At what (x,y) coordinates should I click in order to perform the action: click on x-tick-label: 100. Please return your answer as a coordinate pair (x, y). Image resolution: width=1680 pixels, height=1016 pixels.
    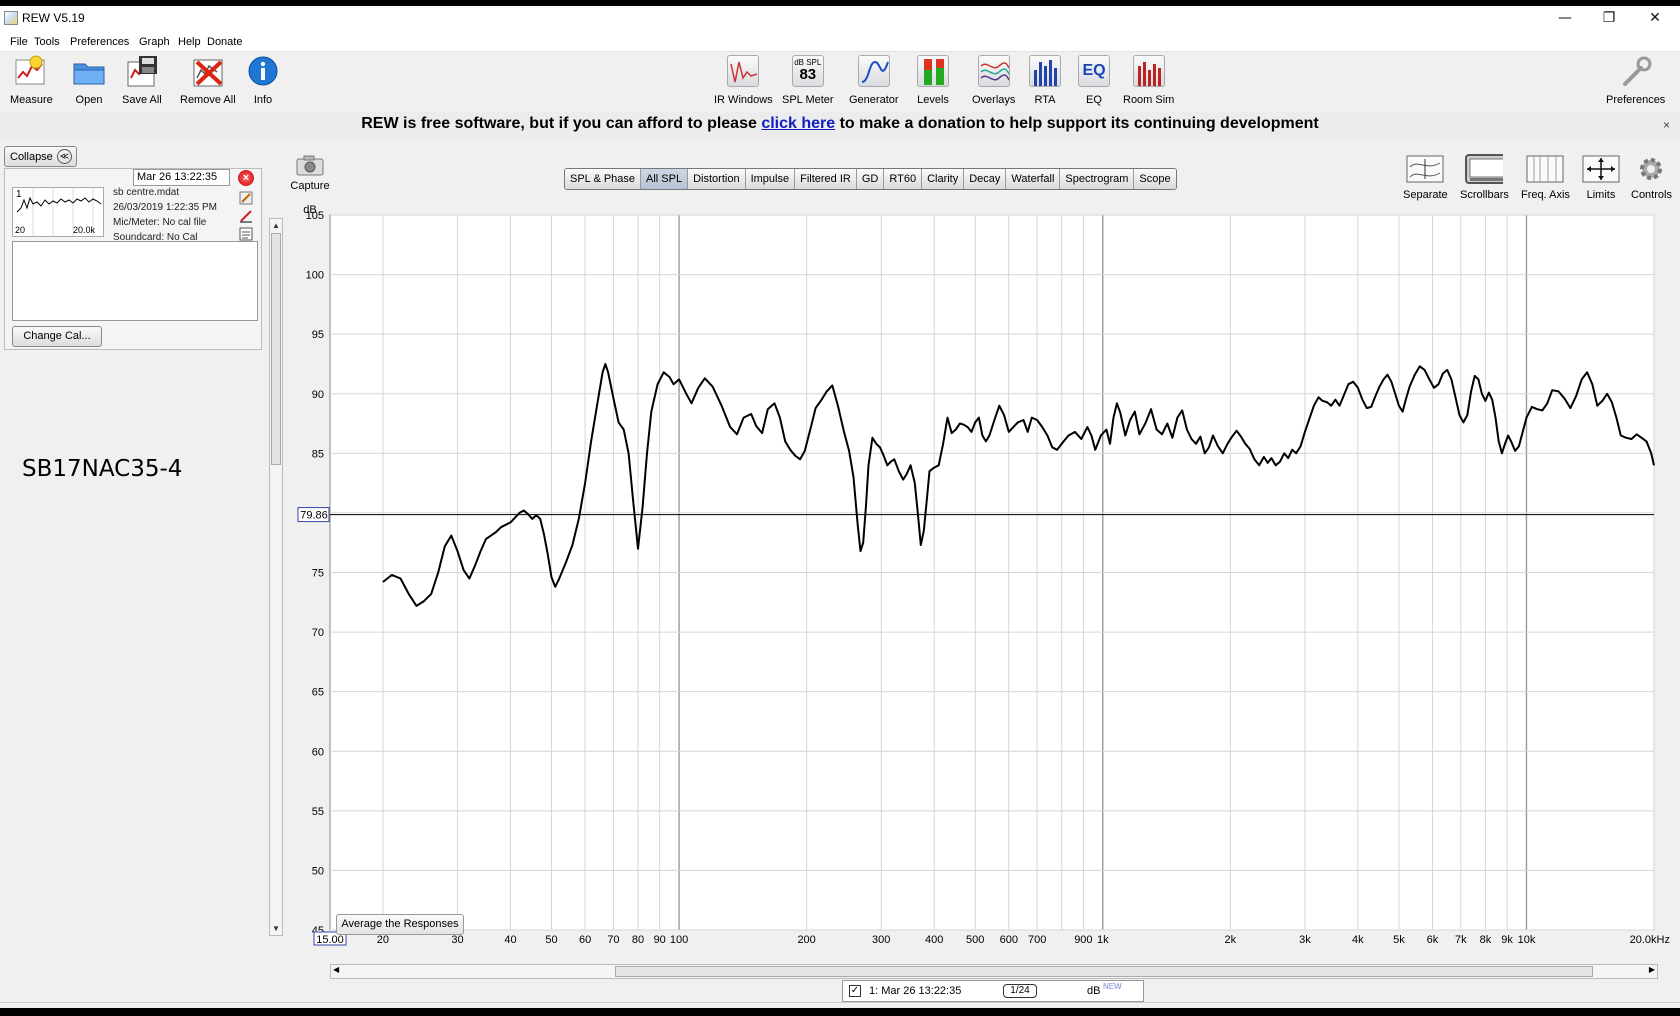
    Looking at the image, I should click on (679, 940).